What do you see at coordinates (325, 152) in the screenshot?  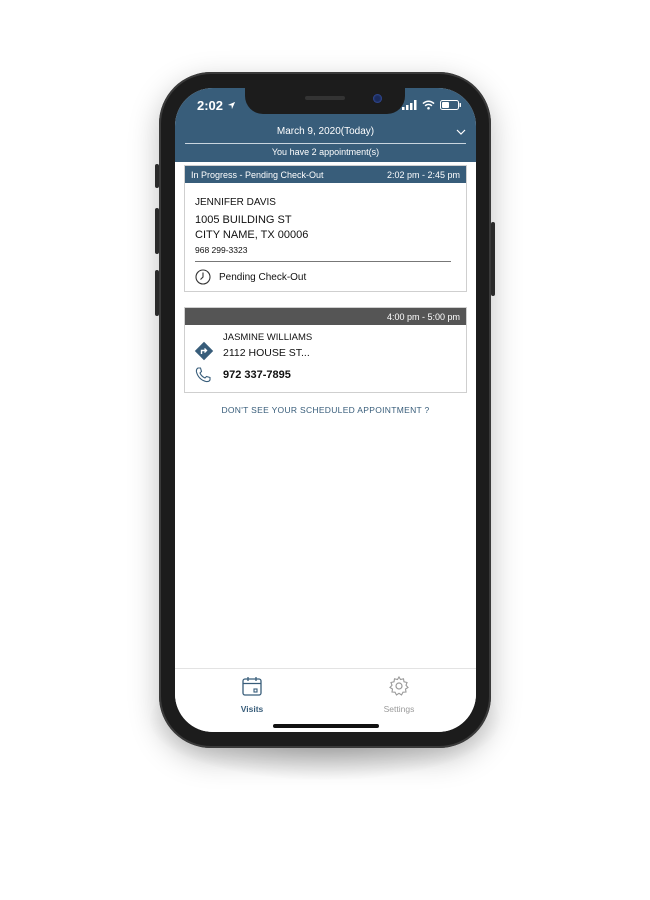 I see `appointment-count: You have 2 appointment(s)` at bounding box center [325, 152].